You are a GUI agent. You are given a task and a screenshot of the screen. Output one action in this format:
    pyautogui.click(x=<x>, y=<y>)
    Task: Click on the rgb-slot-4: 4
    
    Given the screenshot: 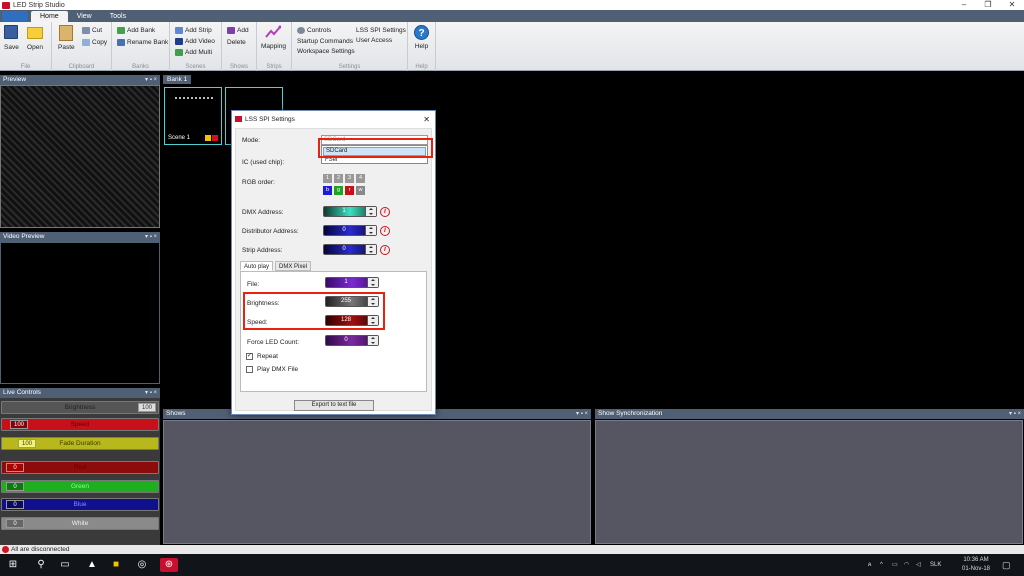 What is the action you would take?
    pyautogui.click(x=360, y=178)
    